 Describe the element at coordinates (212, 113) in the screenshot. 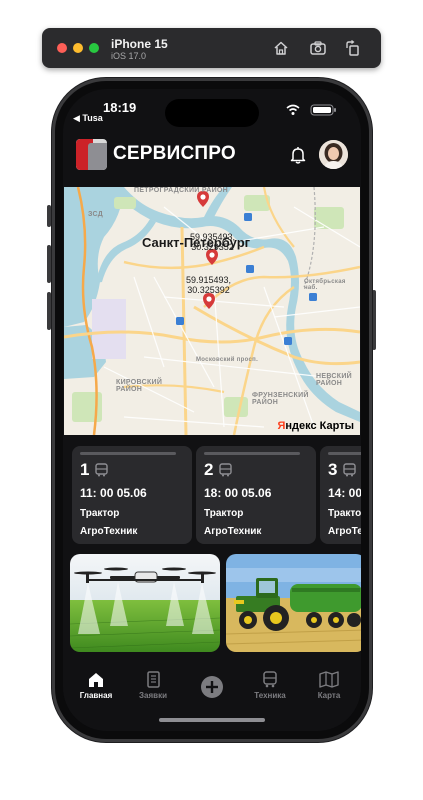

I see `dynamic-island` at that location.